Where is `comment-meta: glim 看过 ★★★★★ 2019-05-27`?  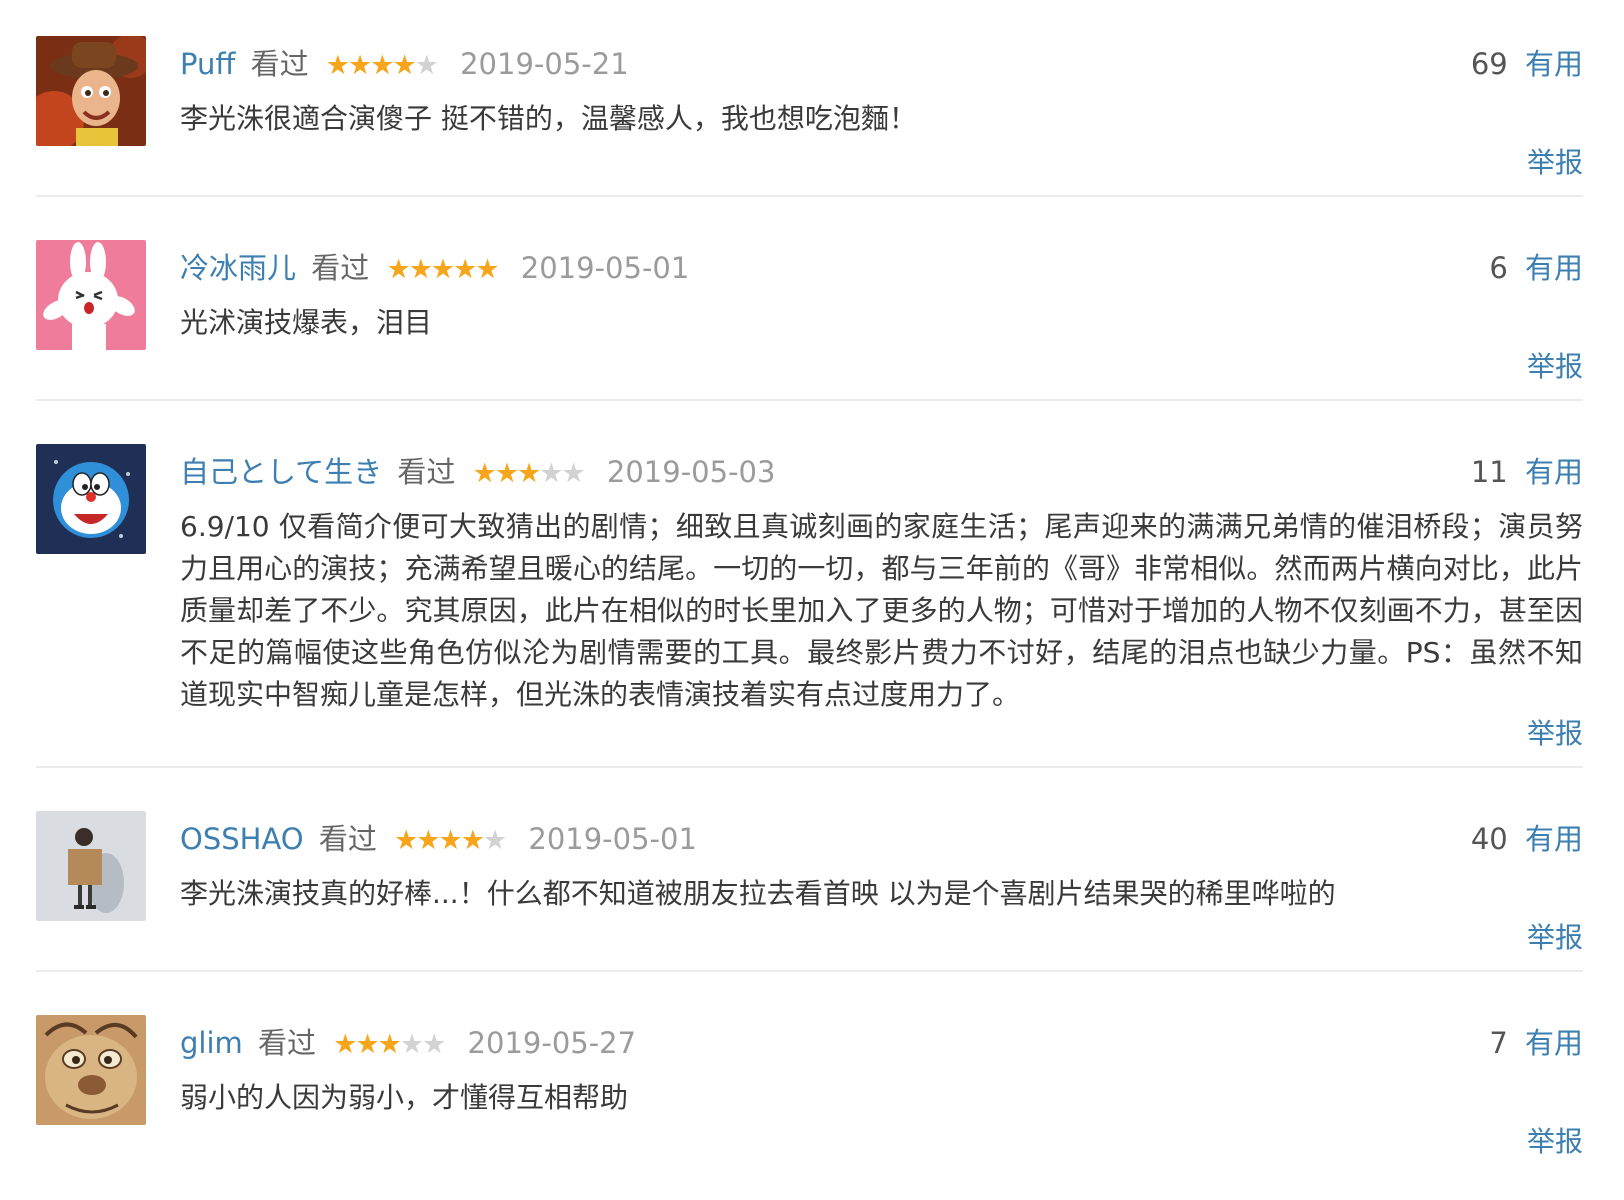
comment-meta: glim 看过 ★★★★★ 2019-05-27 is located at coordinates (408, 1043).